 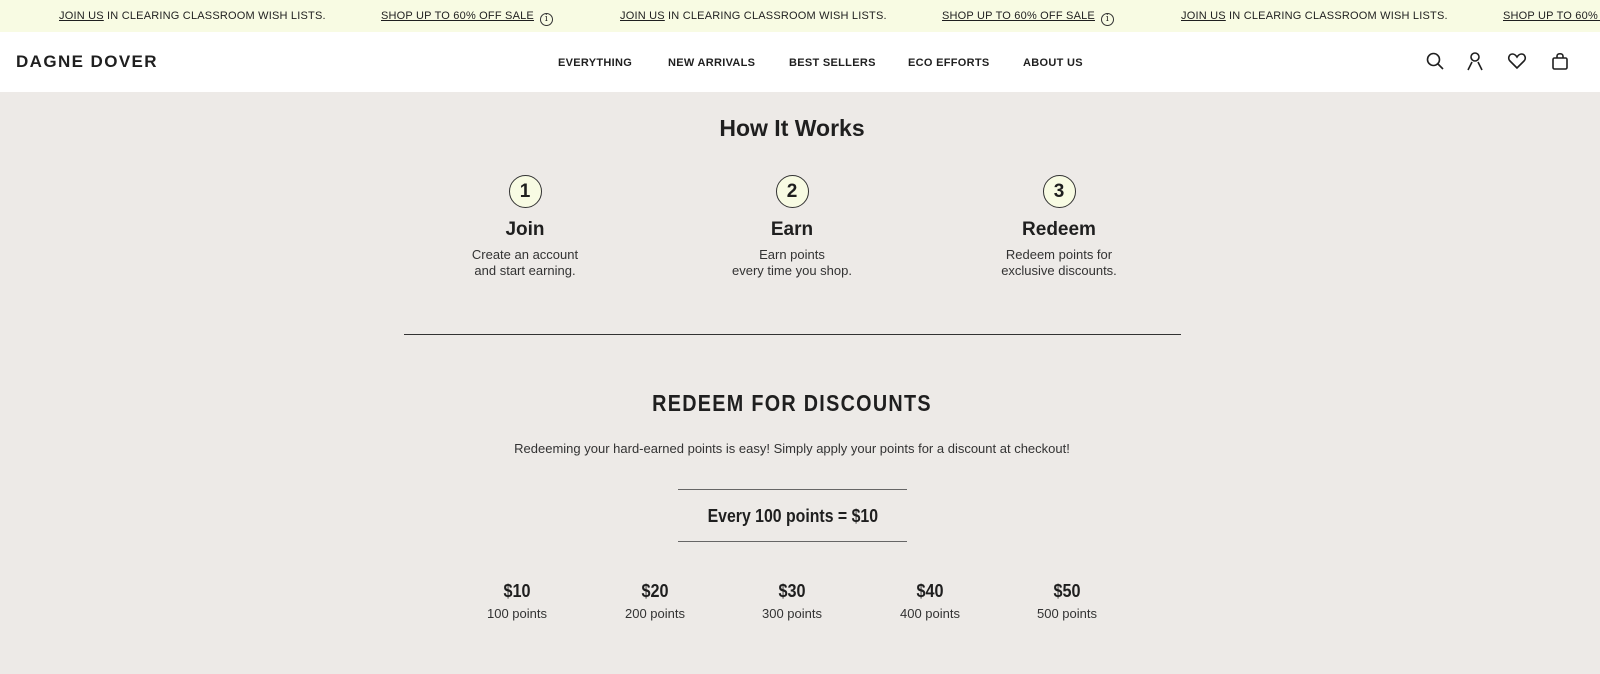 I want to click on tier-amount: $50, so click(x=1067, y=591).